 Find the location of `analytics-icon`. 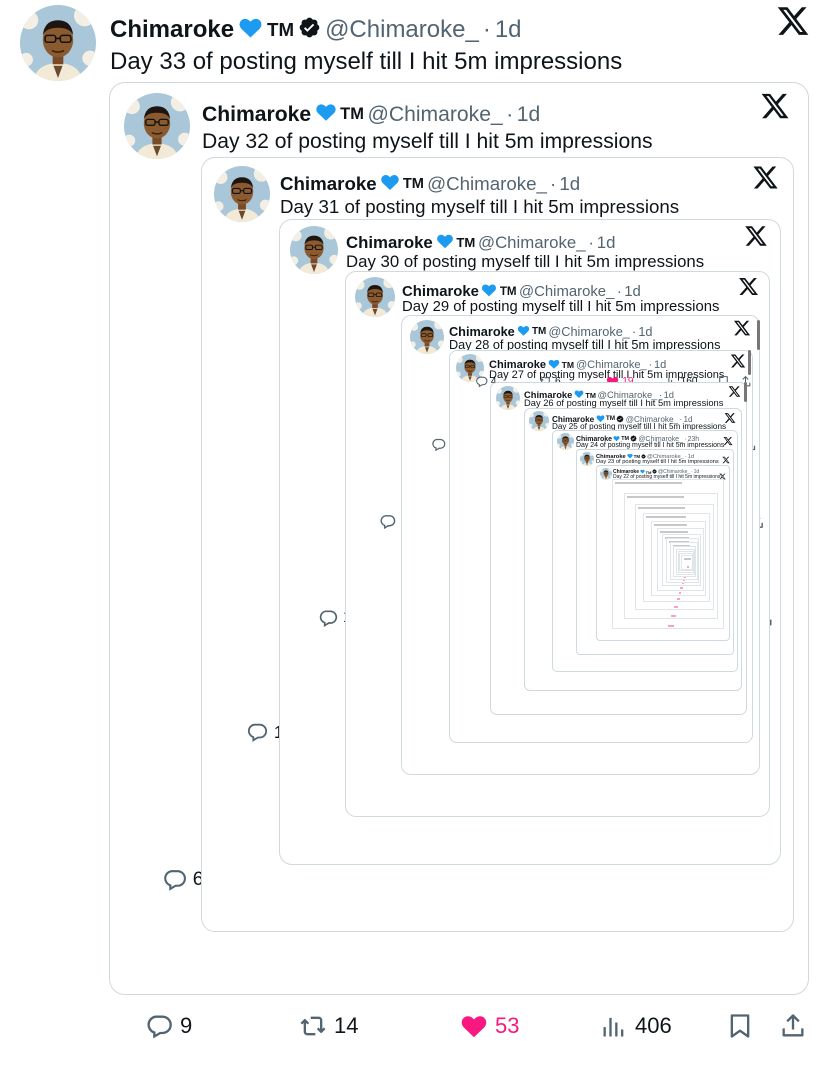

analytics-icon is located at coordinates (614, 1026).